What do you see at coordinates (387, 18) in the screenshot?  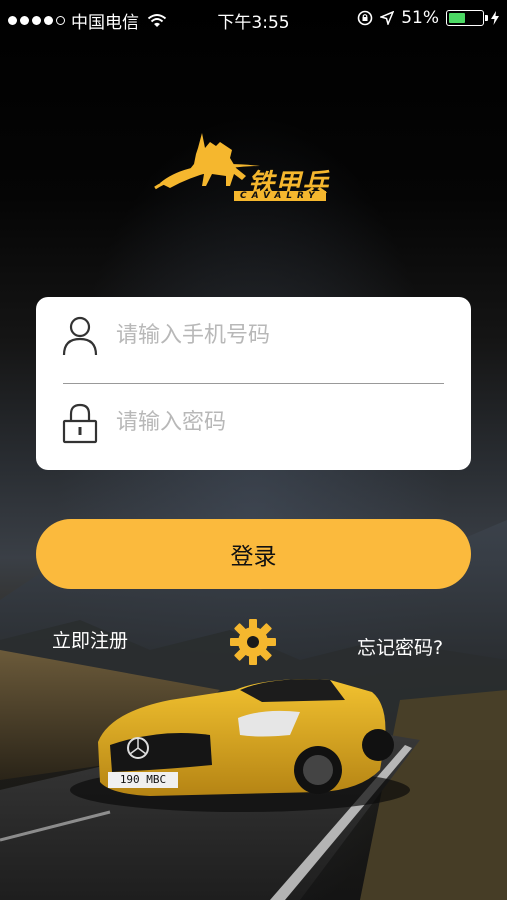 I see `location-arrow-icon` at bounding box center [387, 18].